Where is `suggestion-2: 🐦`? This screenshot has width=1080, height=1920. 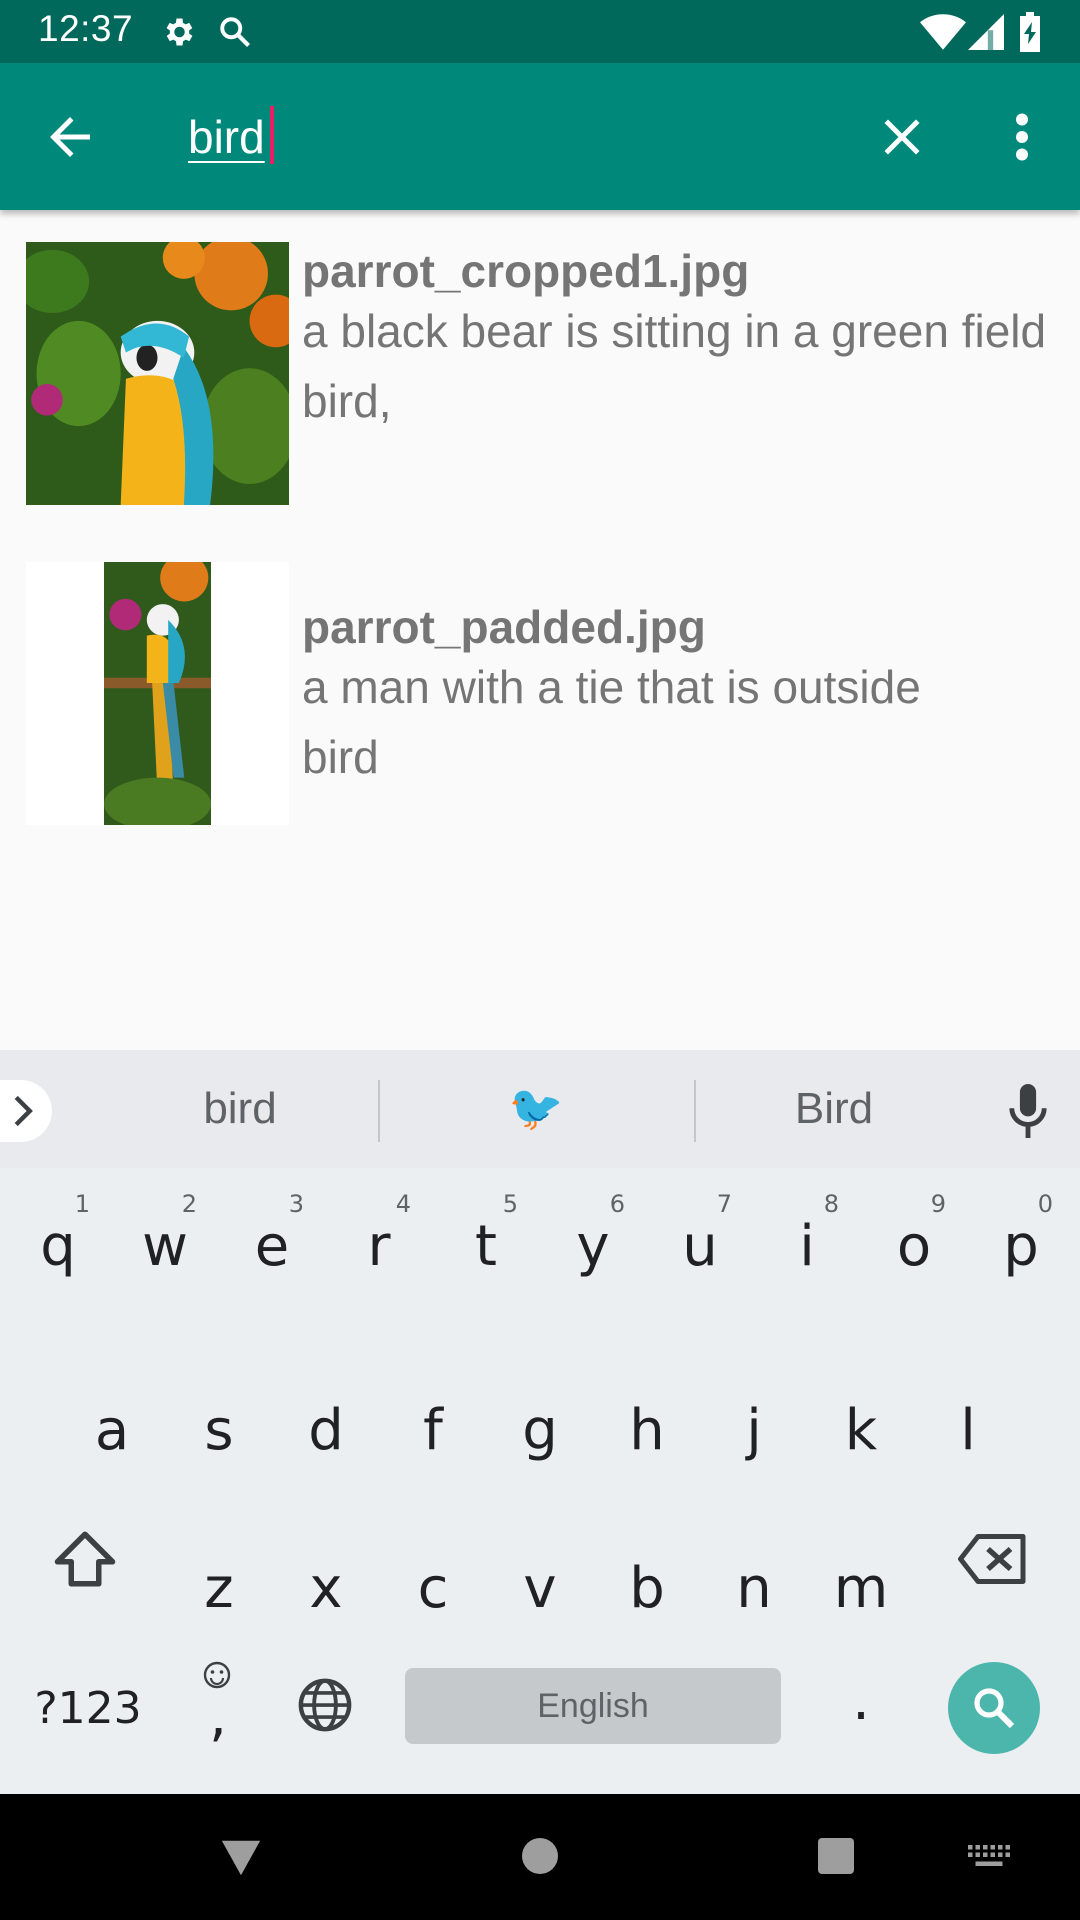 suggestion-2: 🐦 is located at coordinates (536, 1109).